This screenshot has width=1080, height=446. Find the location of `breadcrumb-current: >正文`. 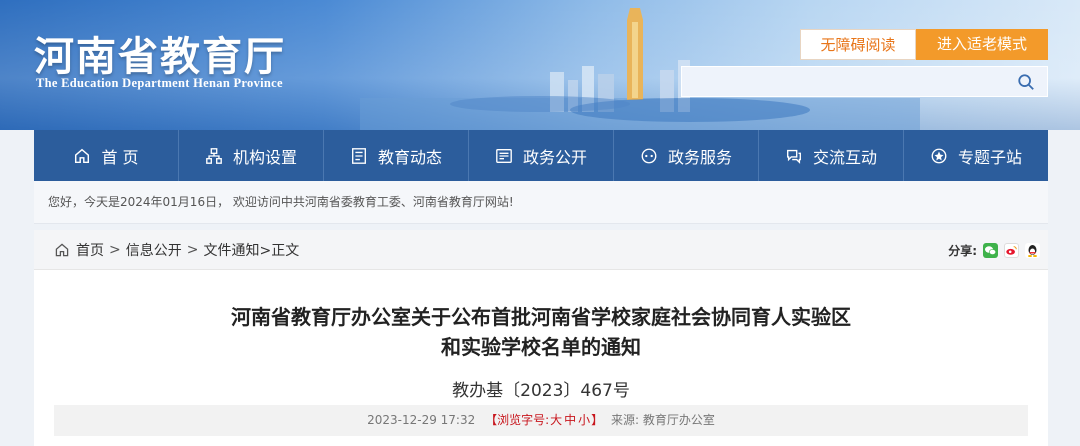

breadcrumb-current: >正文 is located at coordinates (279, 251).